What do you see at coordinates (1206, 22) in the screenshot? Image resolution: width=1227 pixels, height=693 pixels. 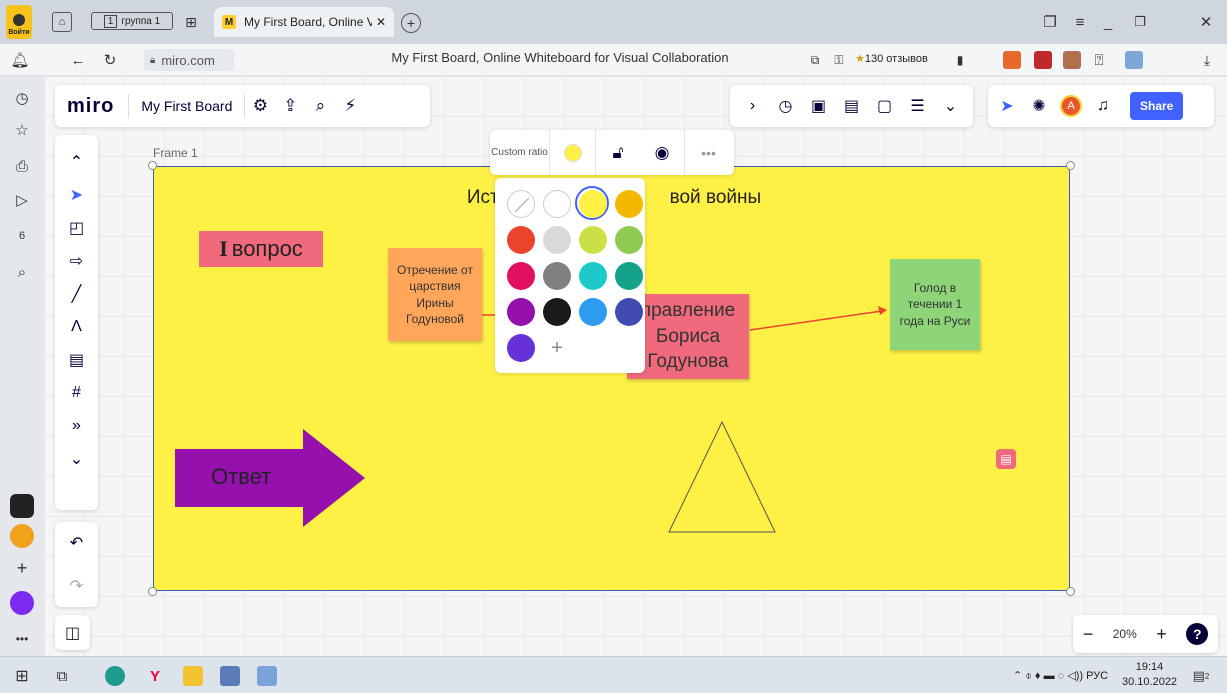 I see `close-window-icon: ✕` at bounding box center [1206, 22].